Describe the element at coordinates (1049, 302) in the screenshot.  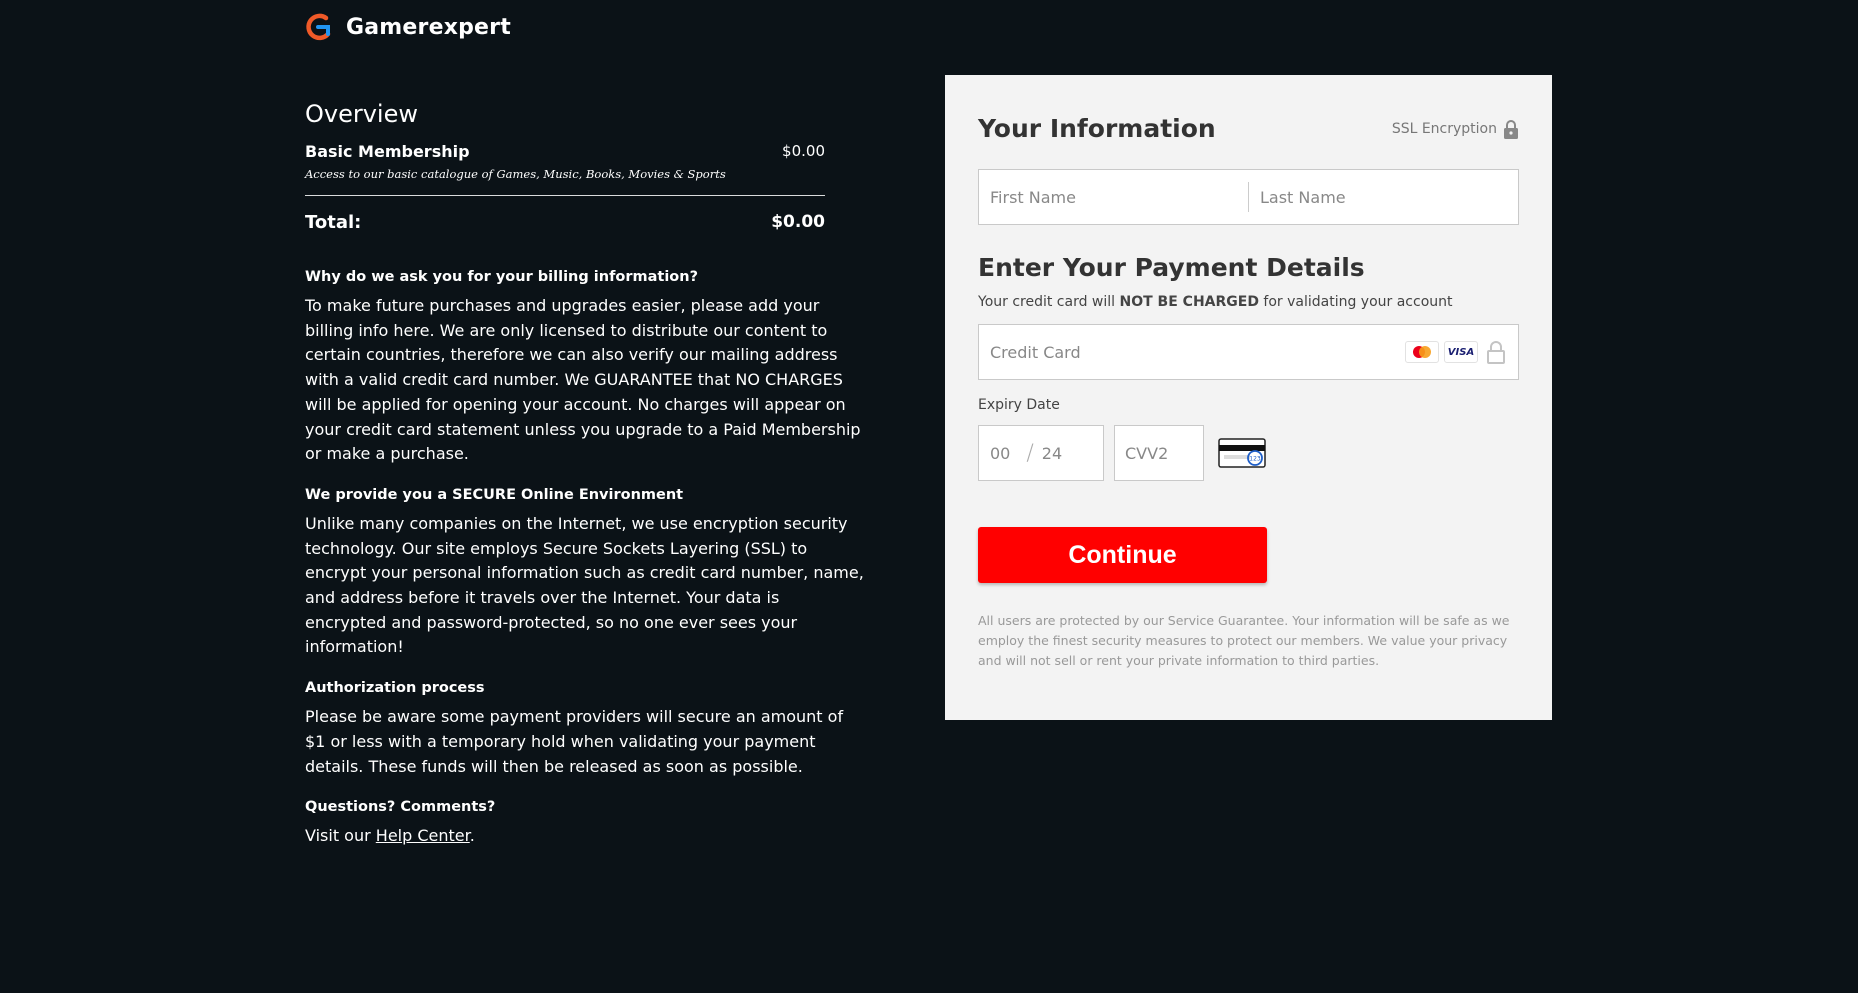
I see `payment-note-prefix: Your credit card will` at that location.